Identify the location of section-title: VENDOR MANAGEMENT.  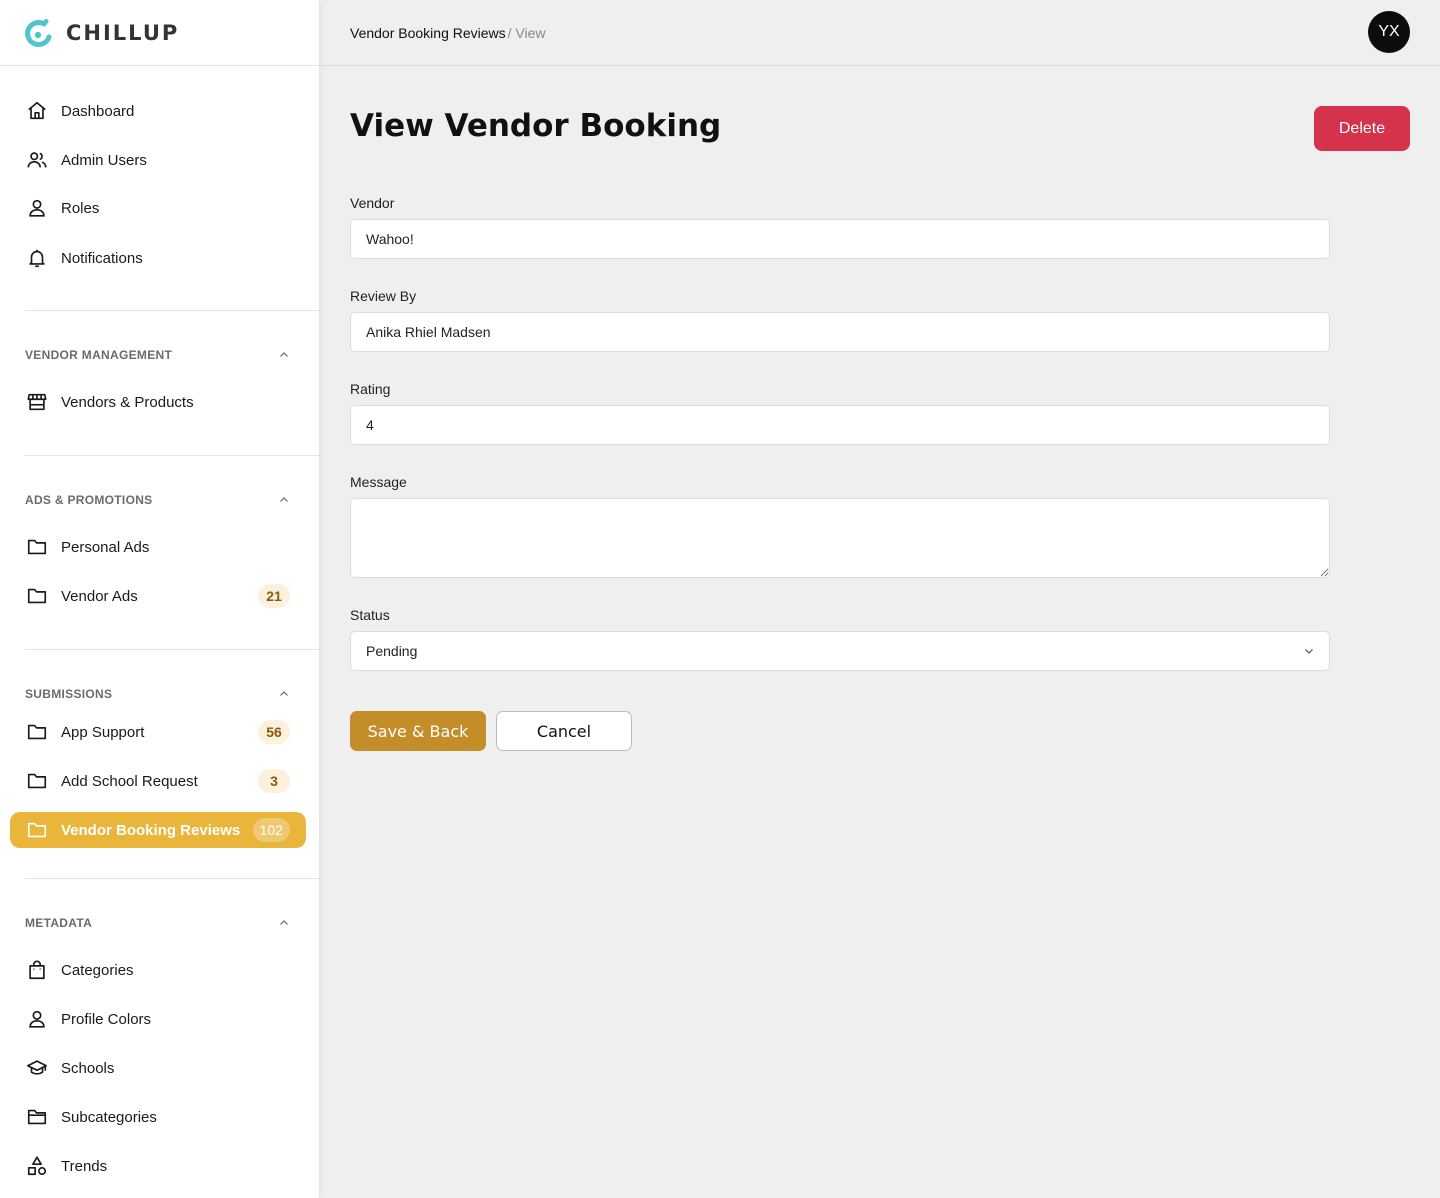
(99, 355).